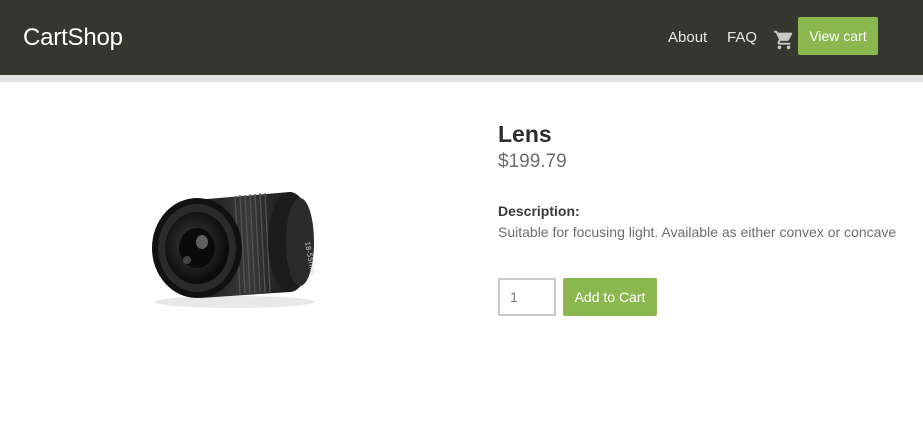  I want to click on shopping-cart-icon, so click(784, 40).